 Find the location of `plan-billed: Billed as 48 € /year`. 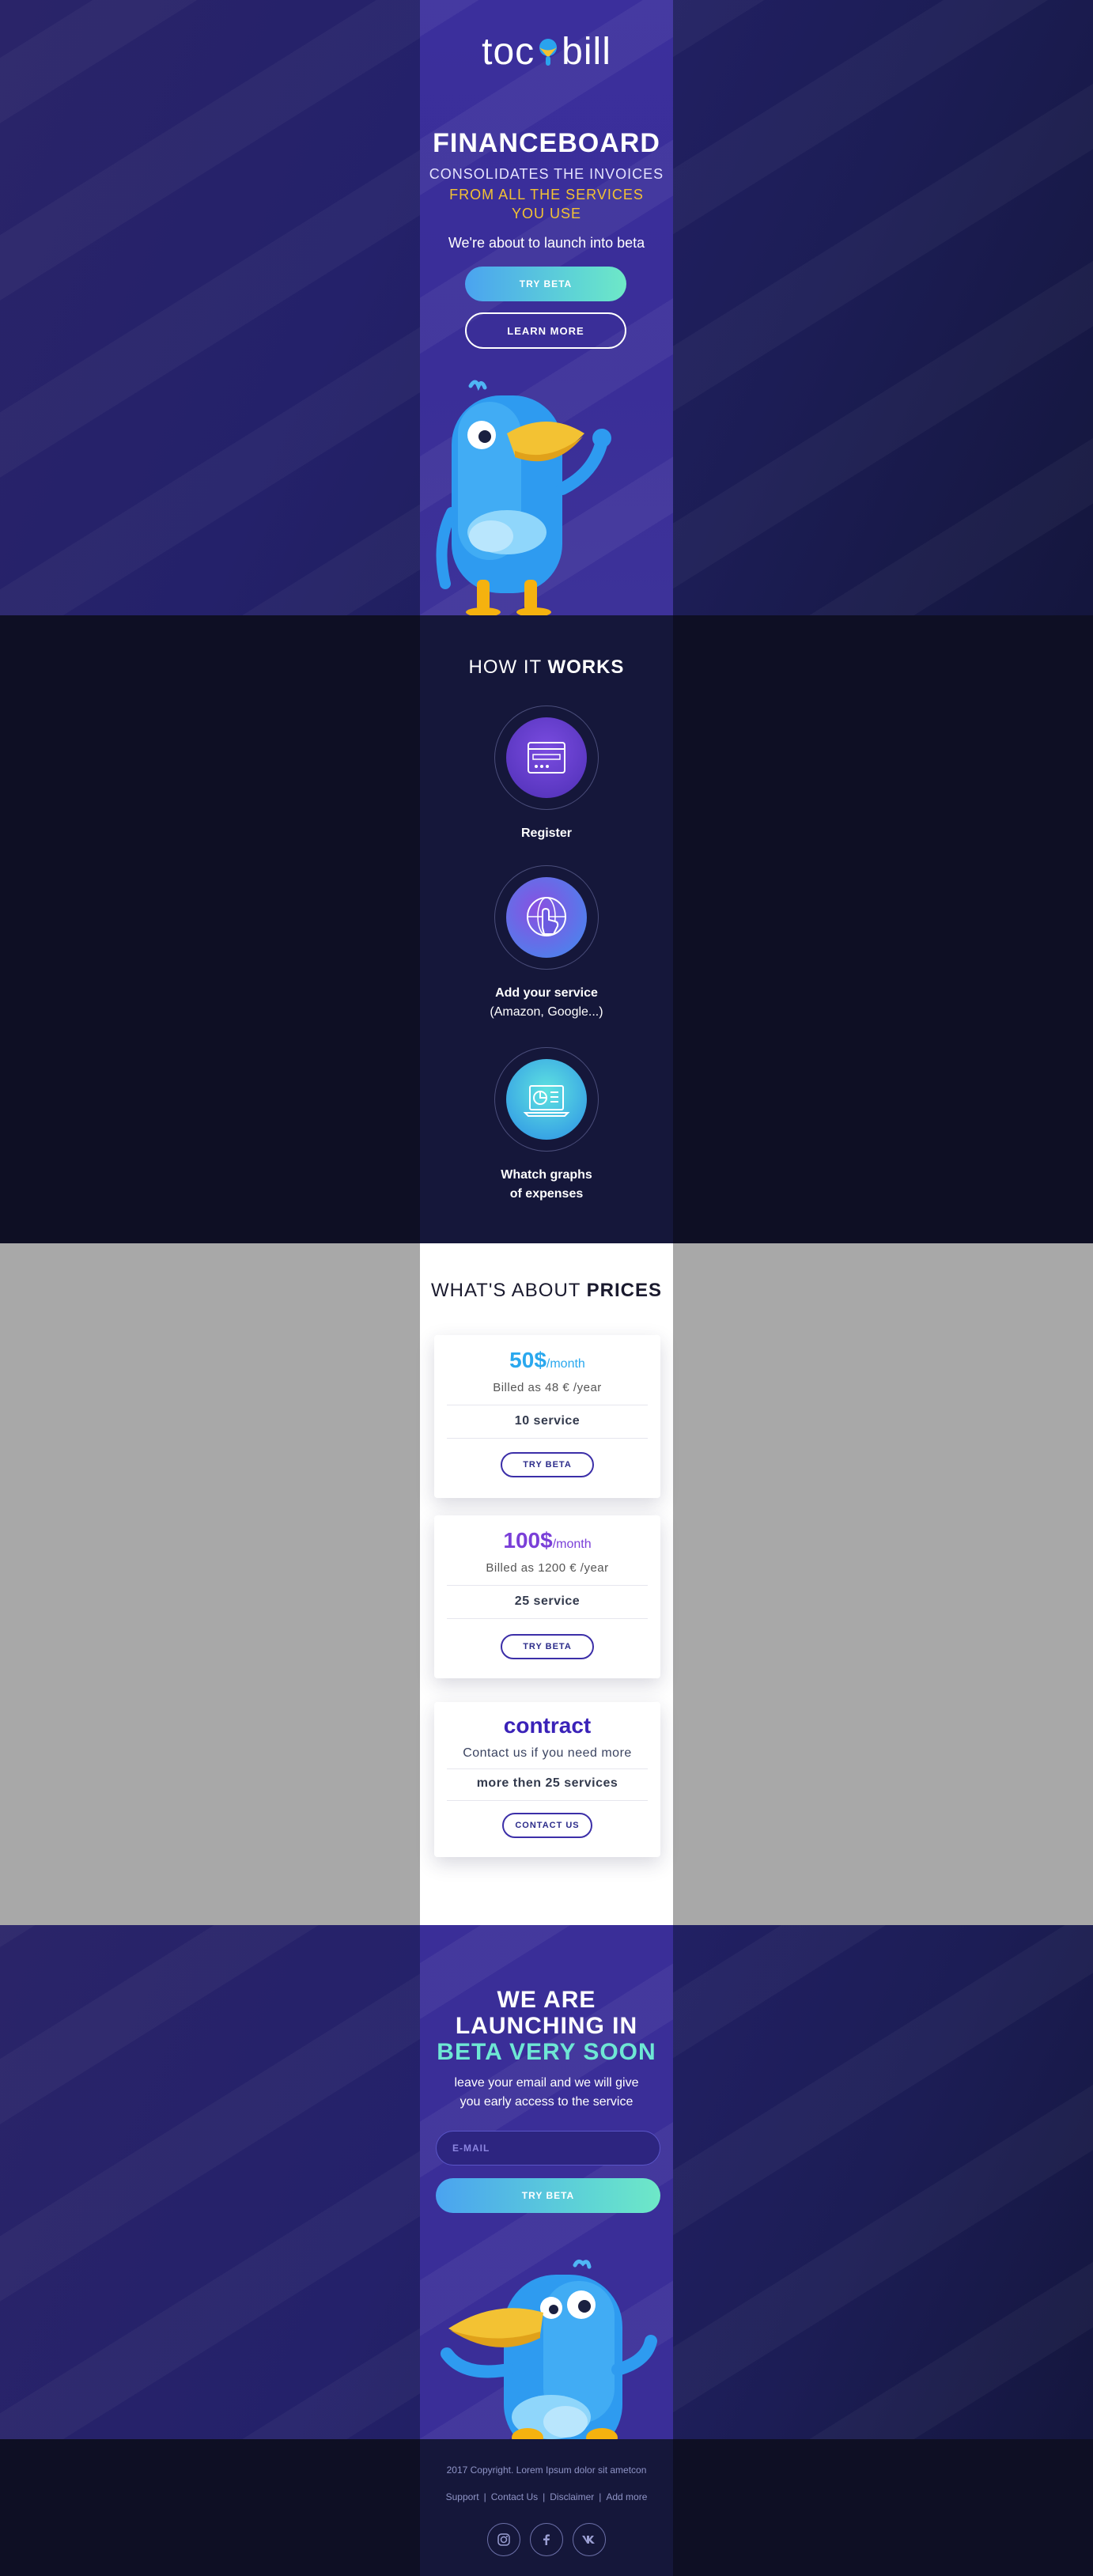

plan-billed: Billed as 48 € /year is located at coordinates (547, 1387).